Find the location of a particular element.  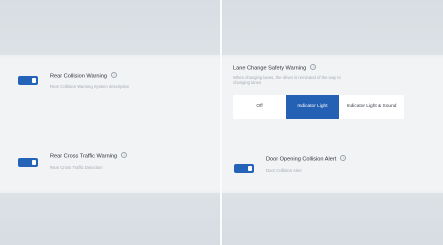

rear-cross-traffic-toggle is located at coordinates (28, 162).